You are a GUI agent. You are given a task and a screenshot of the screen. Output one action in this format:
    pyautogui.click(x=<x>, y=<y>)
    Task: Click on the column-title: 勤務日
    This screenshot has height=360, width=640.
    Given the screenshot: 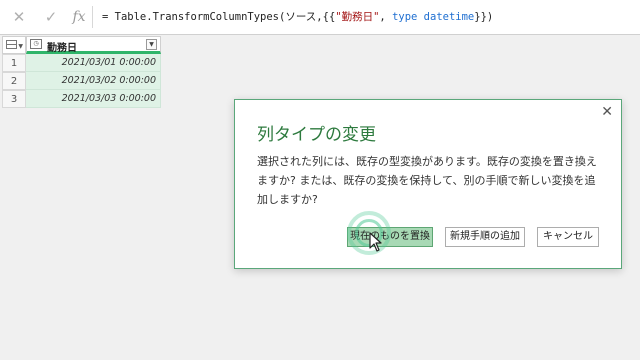 What is the action you would take?
    pyautogui.click(x=62, y=48)
    